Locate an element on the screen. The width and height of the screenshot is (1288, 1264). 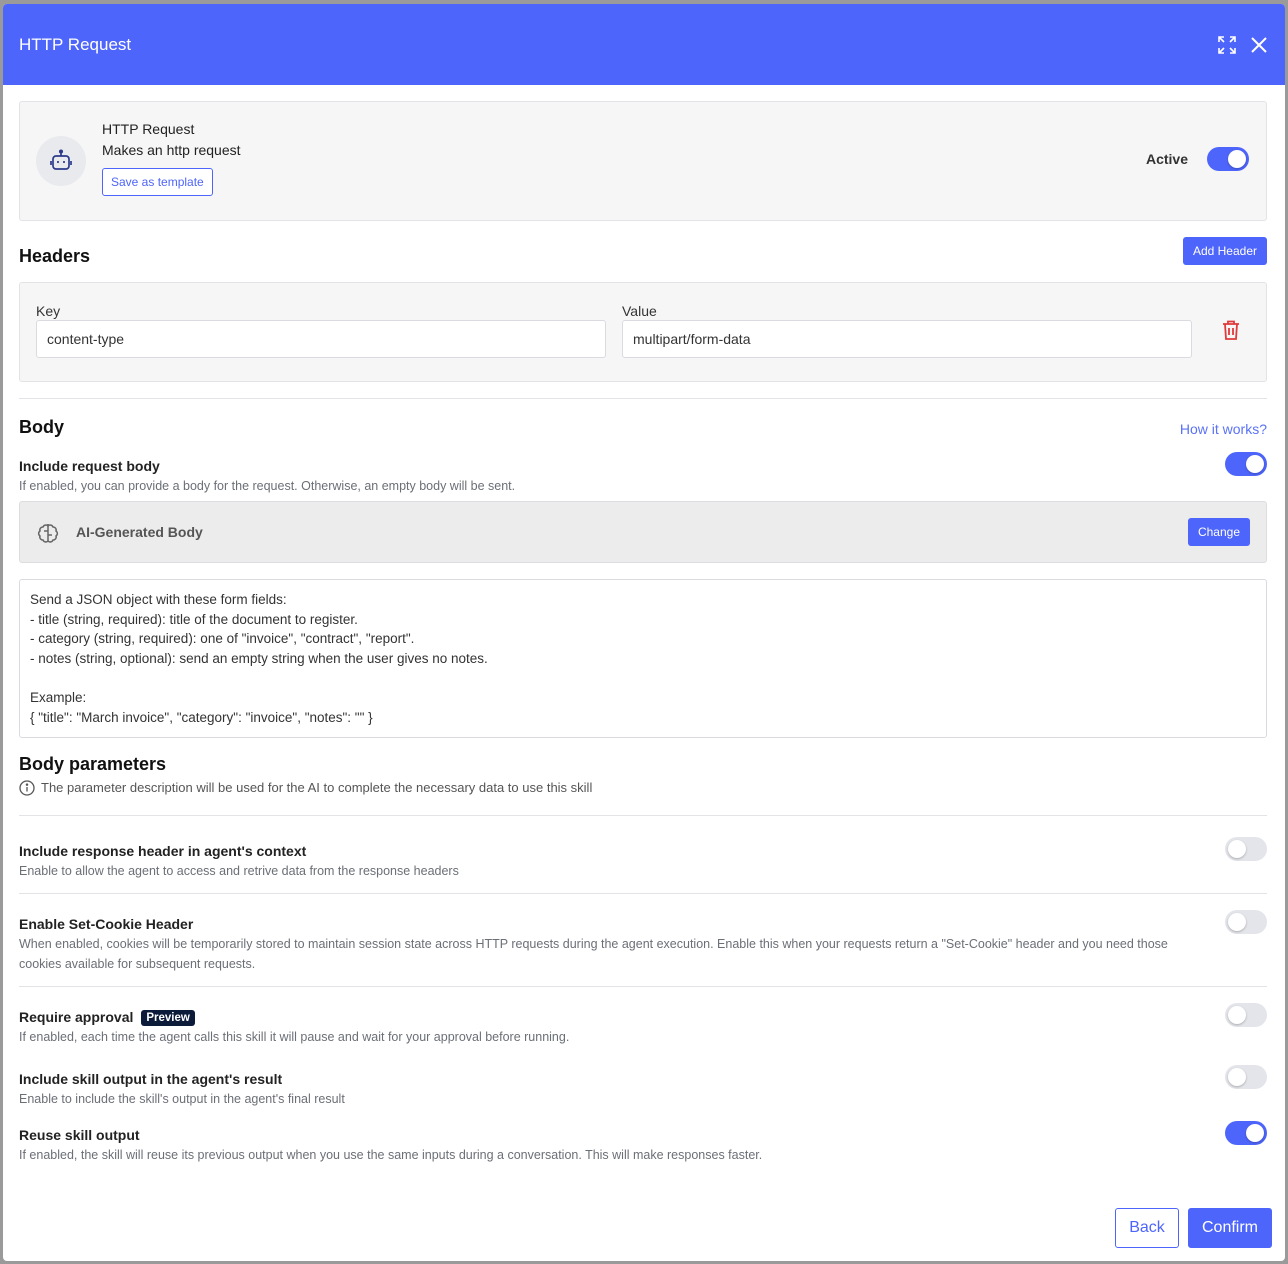
body-title: Body is located at coordinates (41, 427).